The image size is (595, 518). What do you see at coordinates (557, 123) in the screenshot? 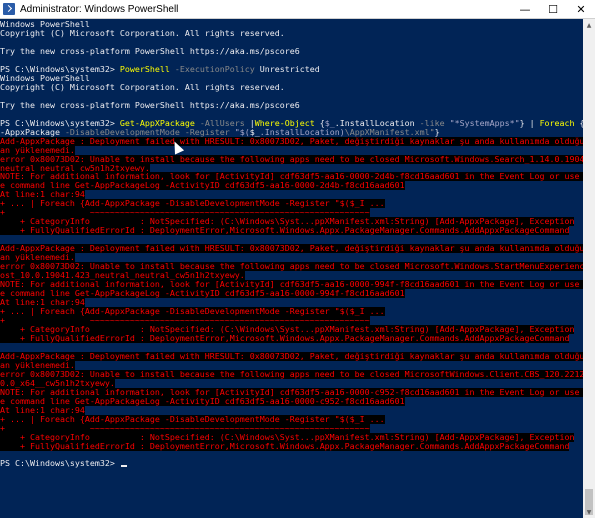
I see `console-text: Foreach` at bounding box center [557, 123].